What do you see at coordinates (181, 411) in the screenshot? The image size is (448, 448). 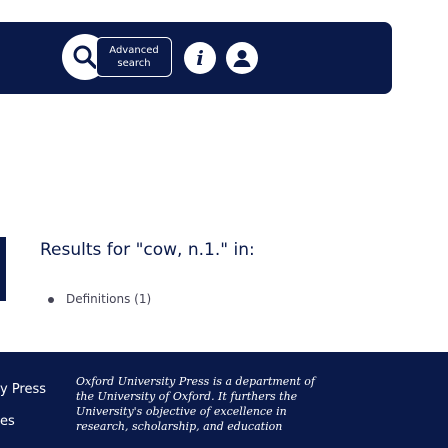 I see `footer-text-line: University's objective of excellence in` at bounding box center [181, 411].